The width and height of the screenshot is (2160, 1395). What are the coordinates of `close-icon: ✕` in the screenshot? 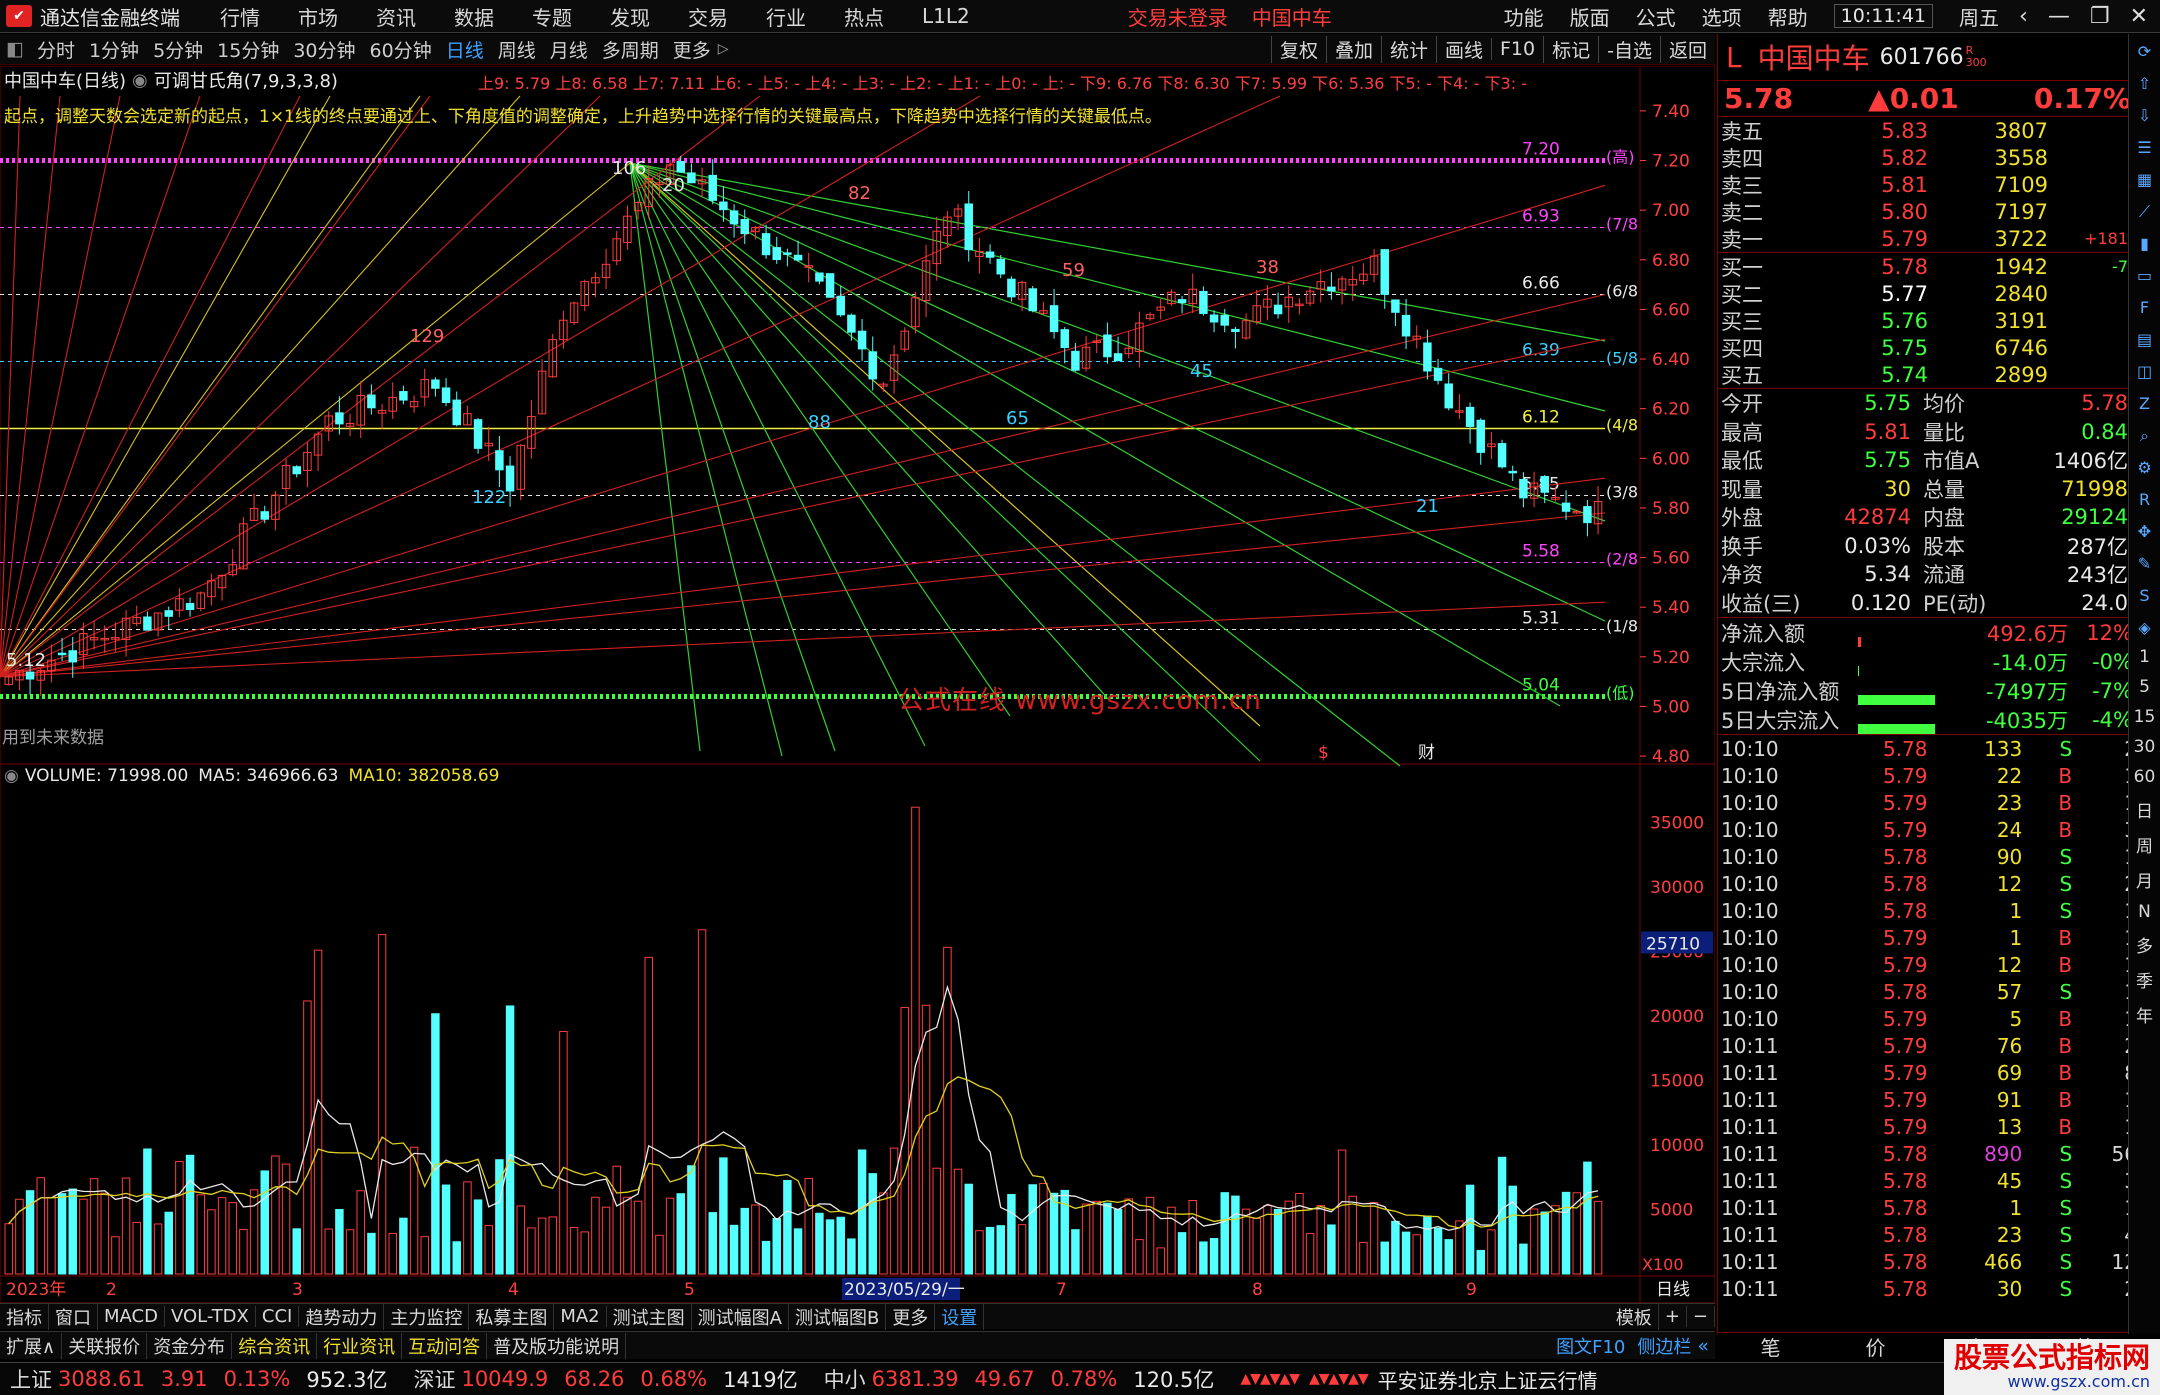 It's located at (2139, 16).